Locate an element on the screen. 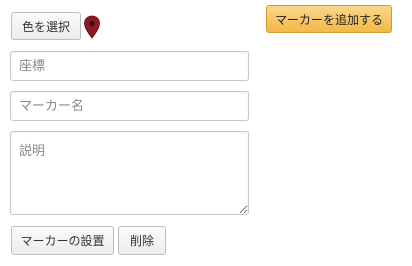 This screenshot has width=412, height=266. coordinates-input is located at coordinates (129, 66).